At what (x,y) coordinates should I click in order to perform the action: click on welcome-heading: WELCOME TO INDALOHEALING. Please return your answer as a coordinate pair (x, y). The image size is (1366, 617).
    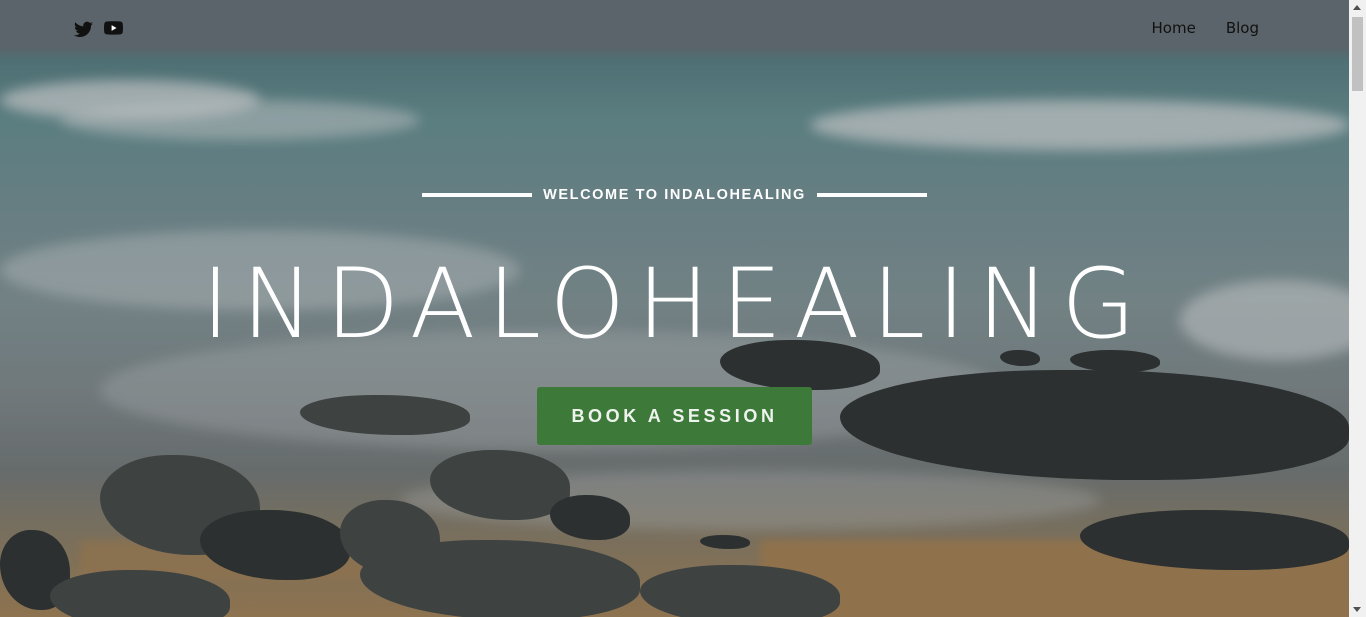
    Looking at the image, I should click on (674, 195).